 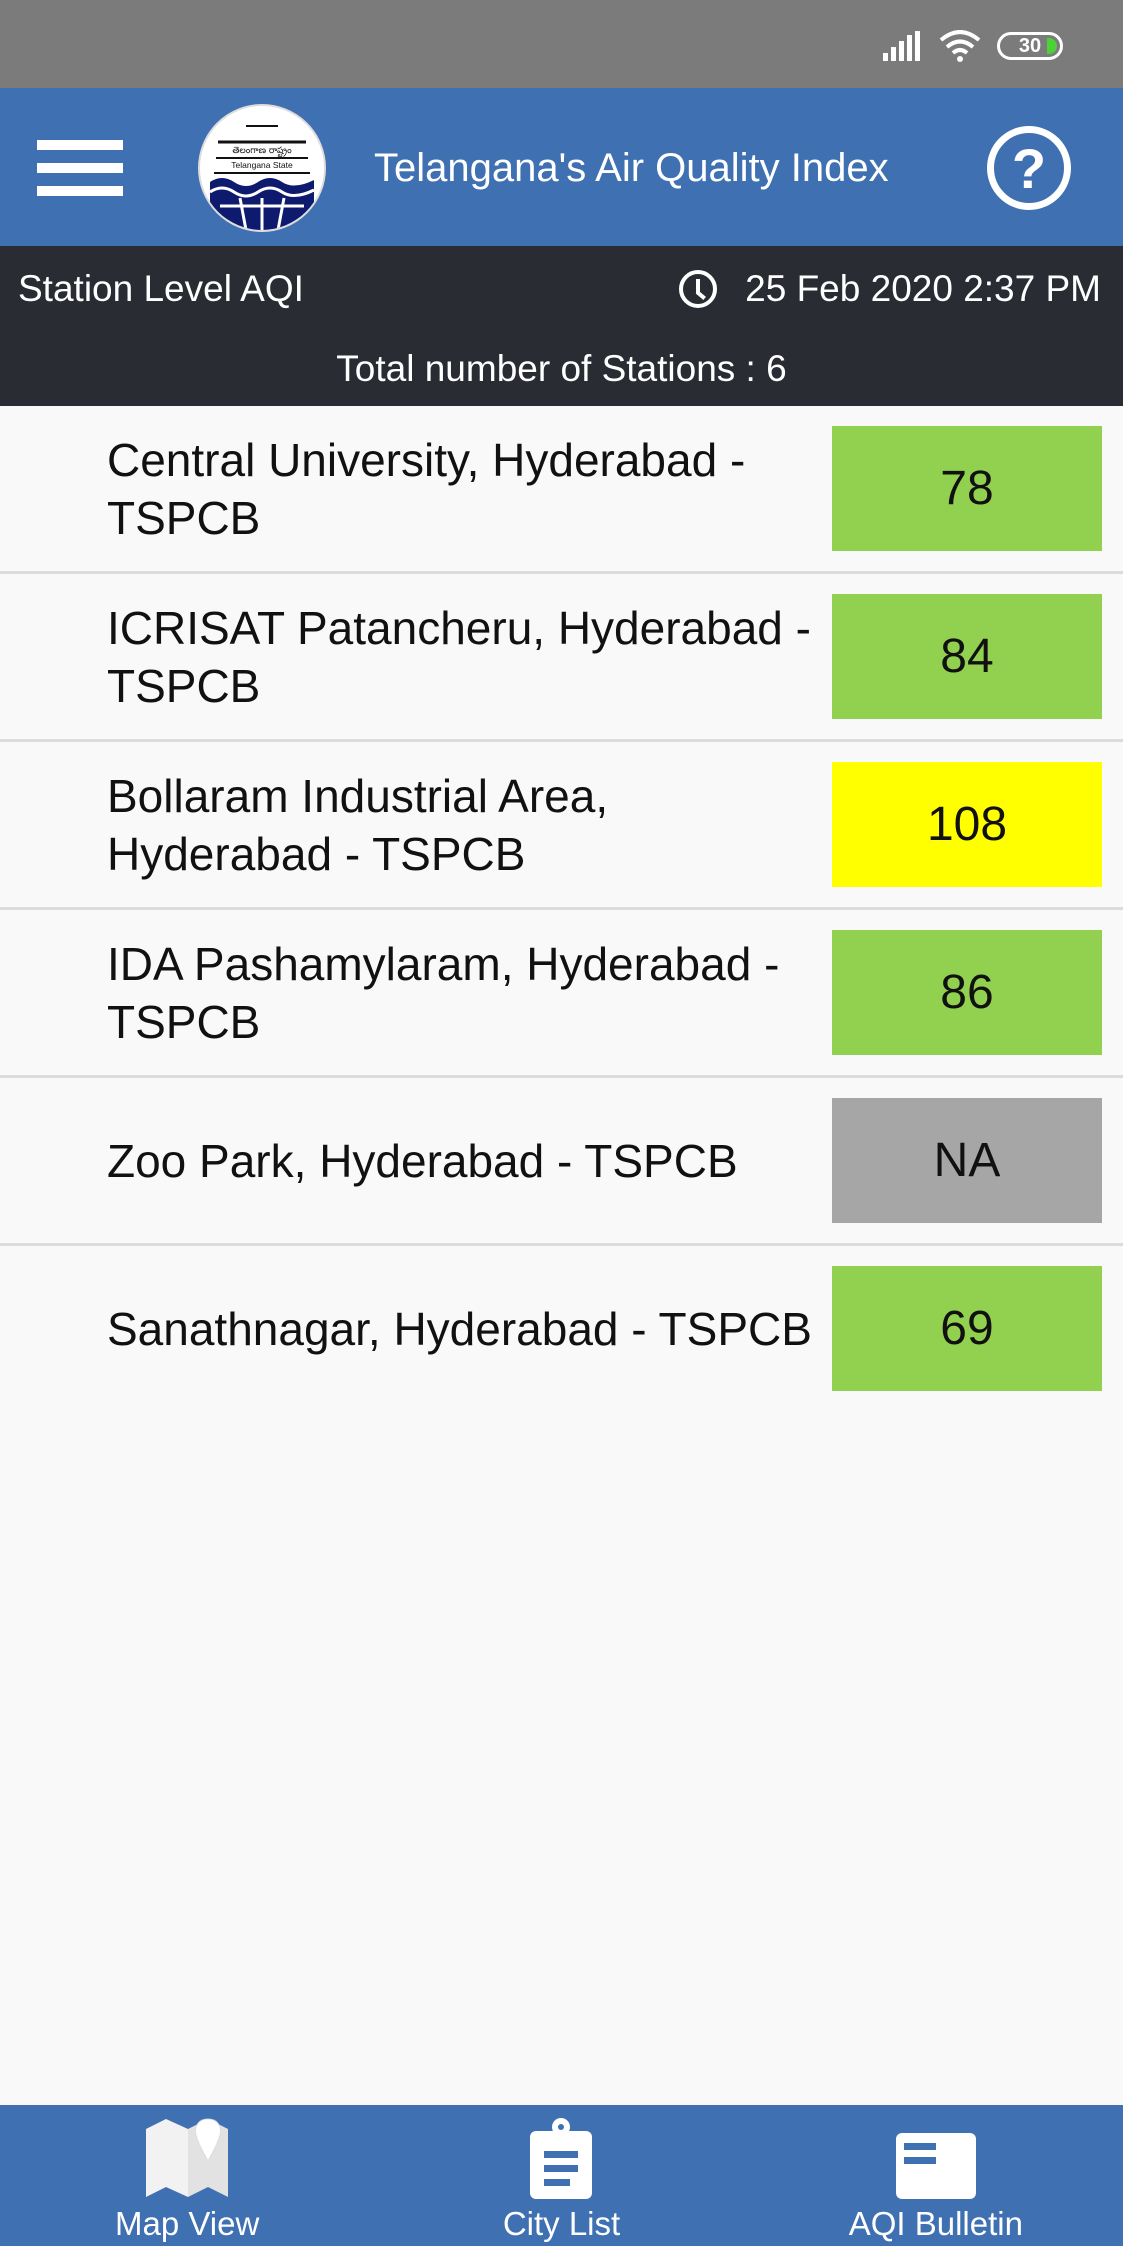 I want to click on station-row: ICRISAT Patancheru, Hyderabad - TSPCB 84, so click(x=561, y=658).